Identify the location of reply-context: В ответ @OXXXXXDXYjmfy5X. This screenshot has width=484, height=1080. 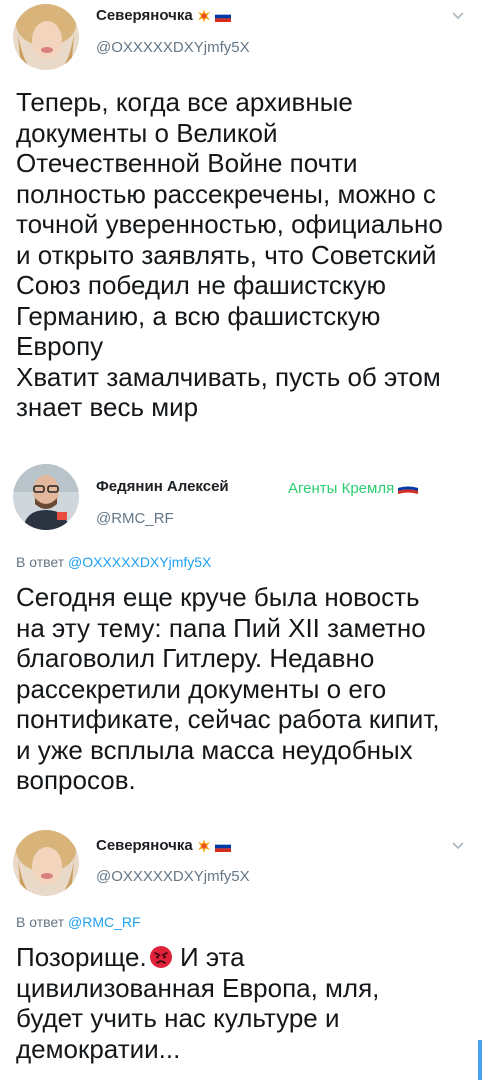
(114, 562).